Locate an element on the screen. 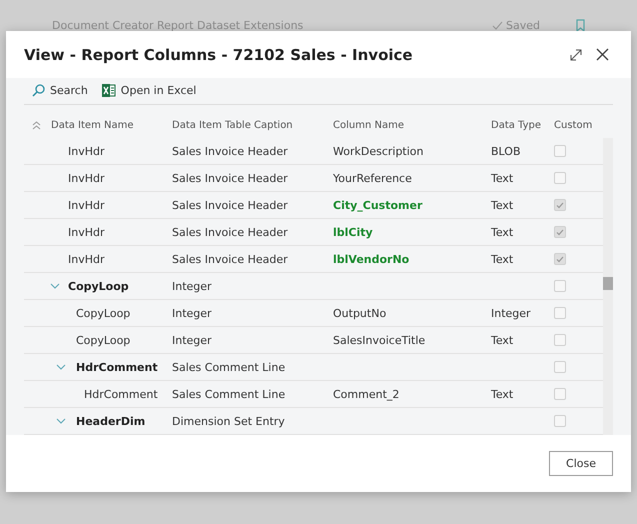  open-in-excel-button: Open in Excel is located at coordinates (149, 91).